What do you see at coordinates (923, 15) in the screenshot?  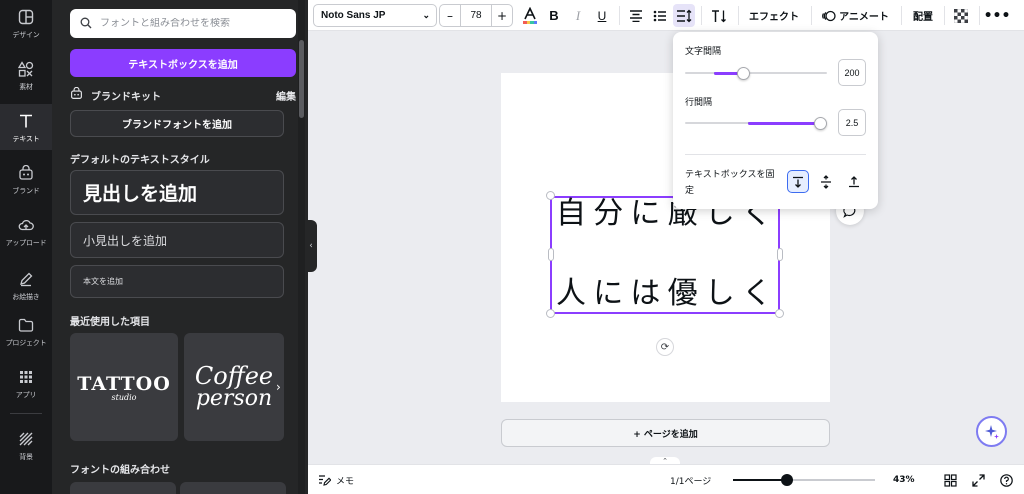 I see `position-button: 配置` at bounding box center [923, 15].